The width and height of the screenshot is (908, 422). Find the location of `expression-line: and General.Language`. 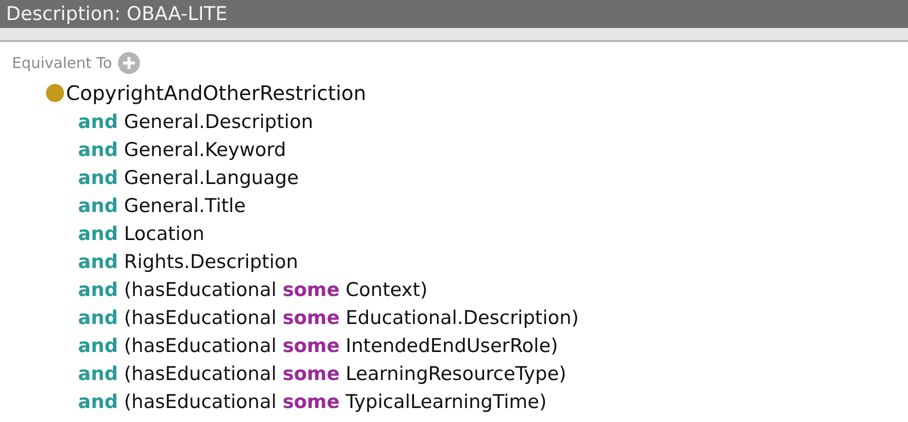

expression-line: and General.Language is located at coordinates (188, 178).